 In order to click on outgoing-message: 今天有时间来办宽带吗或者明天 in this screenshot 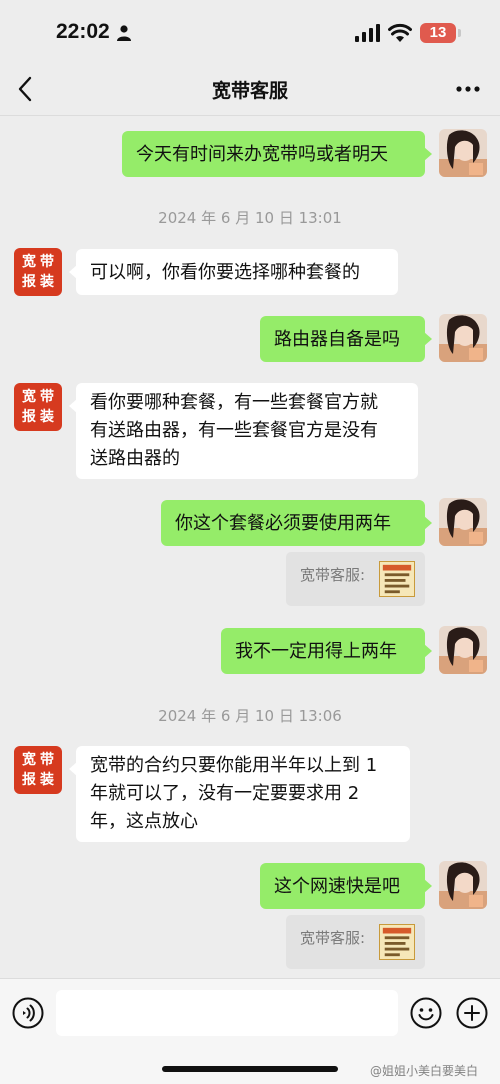, I will do `click(277, 154)`.